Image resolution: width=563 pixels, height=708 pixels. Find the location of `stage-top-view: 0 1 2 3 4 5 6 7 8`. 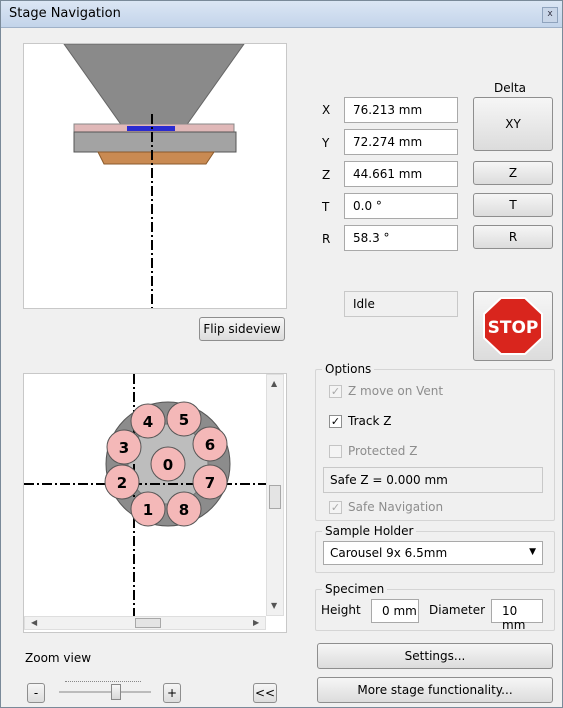

stage-top-view: 0 1 2 3 4 5 6 7 8 is located at coordinates (145, 495).